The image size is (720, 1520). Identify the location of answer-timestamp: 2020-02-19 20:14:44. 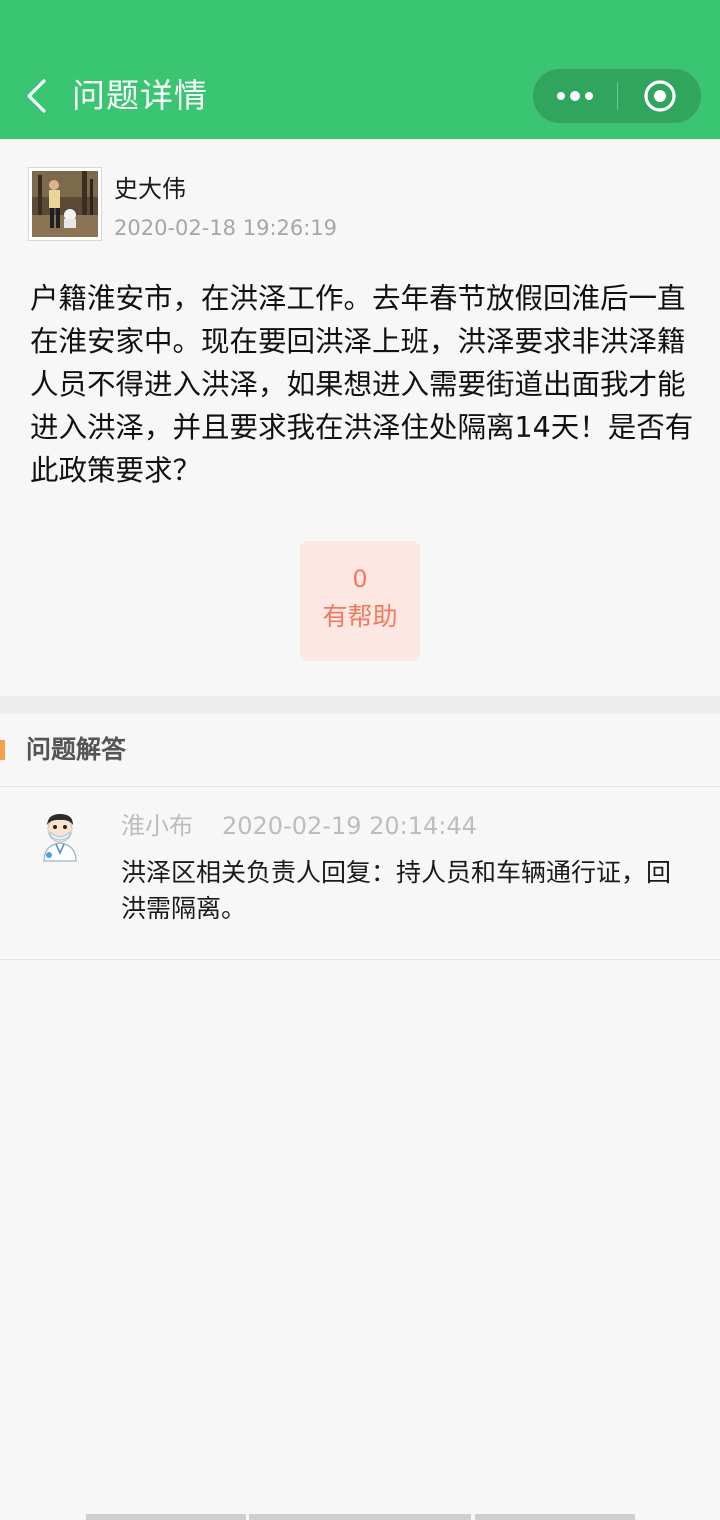
(349, 826).